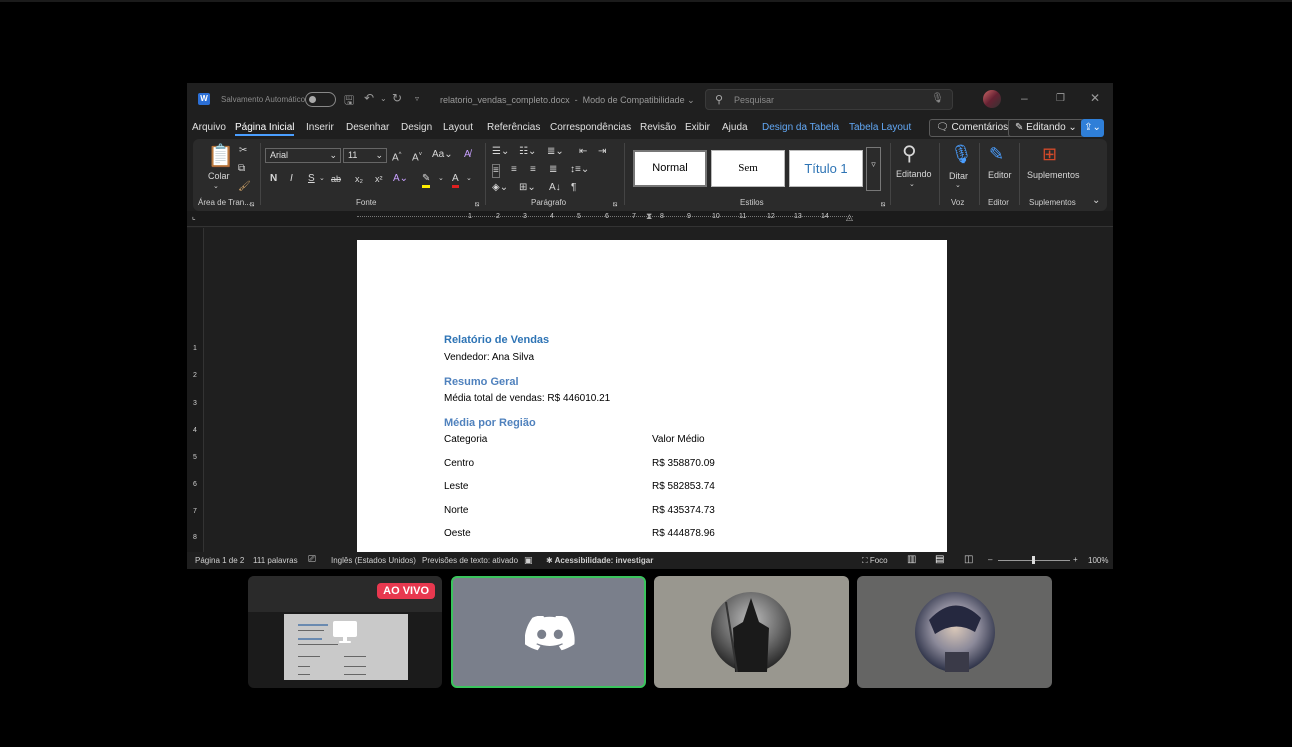  Describe the element at coordinates (345, 632) in the screenshot. I see `screen-share-tile: AO VIVO` at that location.